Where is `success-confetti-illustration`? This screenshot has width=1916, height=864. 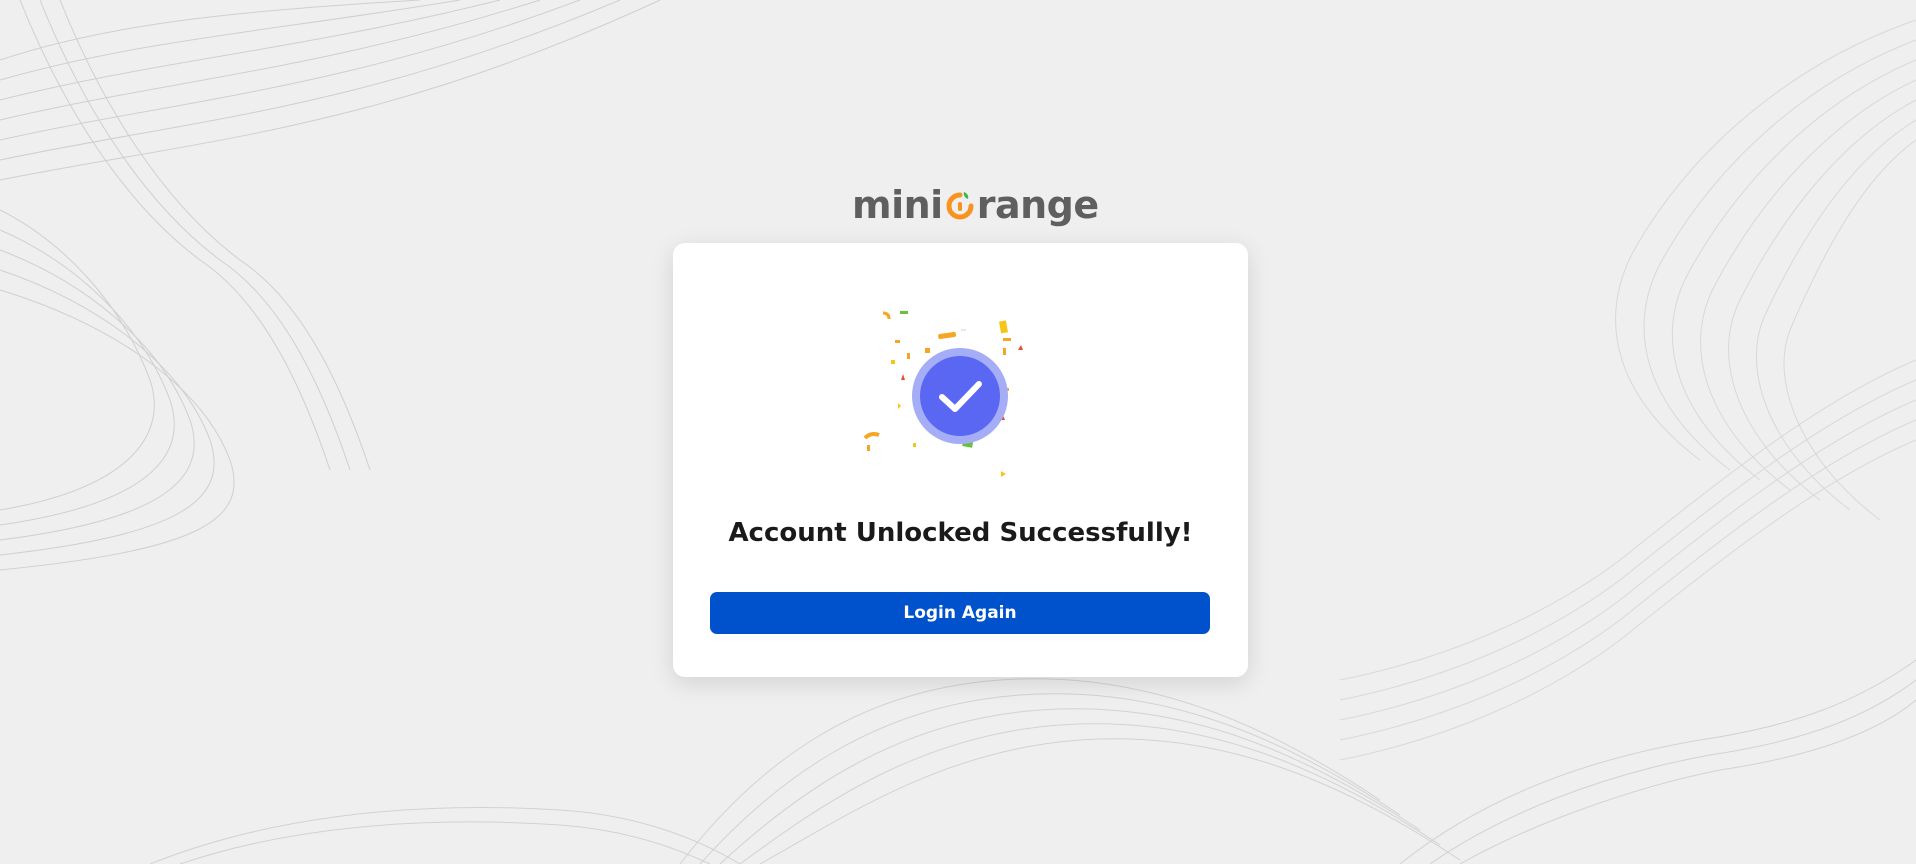 success-confetti-illustration is located at coordinates (943, 394).